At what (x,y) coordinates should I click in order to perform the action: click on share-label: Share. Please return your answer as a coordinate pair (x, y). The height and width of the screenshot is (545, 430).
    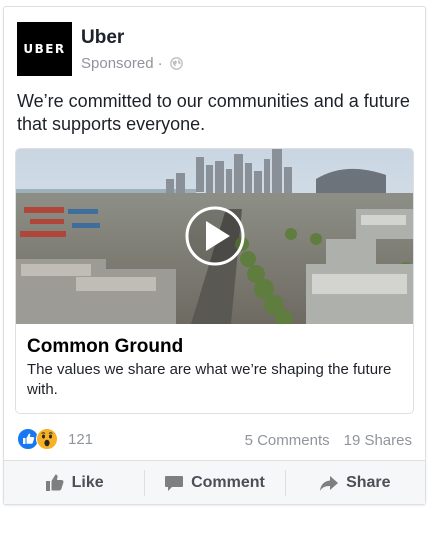
    Looking at the image, I should click on (368, 482).